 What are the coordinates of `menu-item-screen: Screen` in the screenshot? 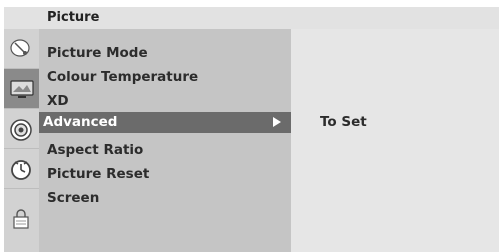 It's located at (73, 198).